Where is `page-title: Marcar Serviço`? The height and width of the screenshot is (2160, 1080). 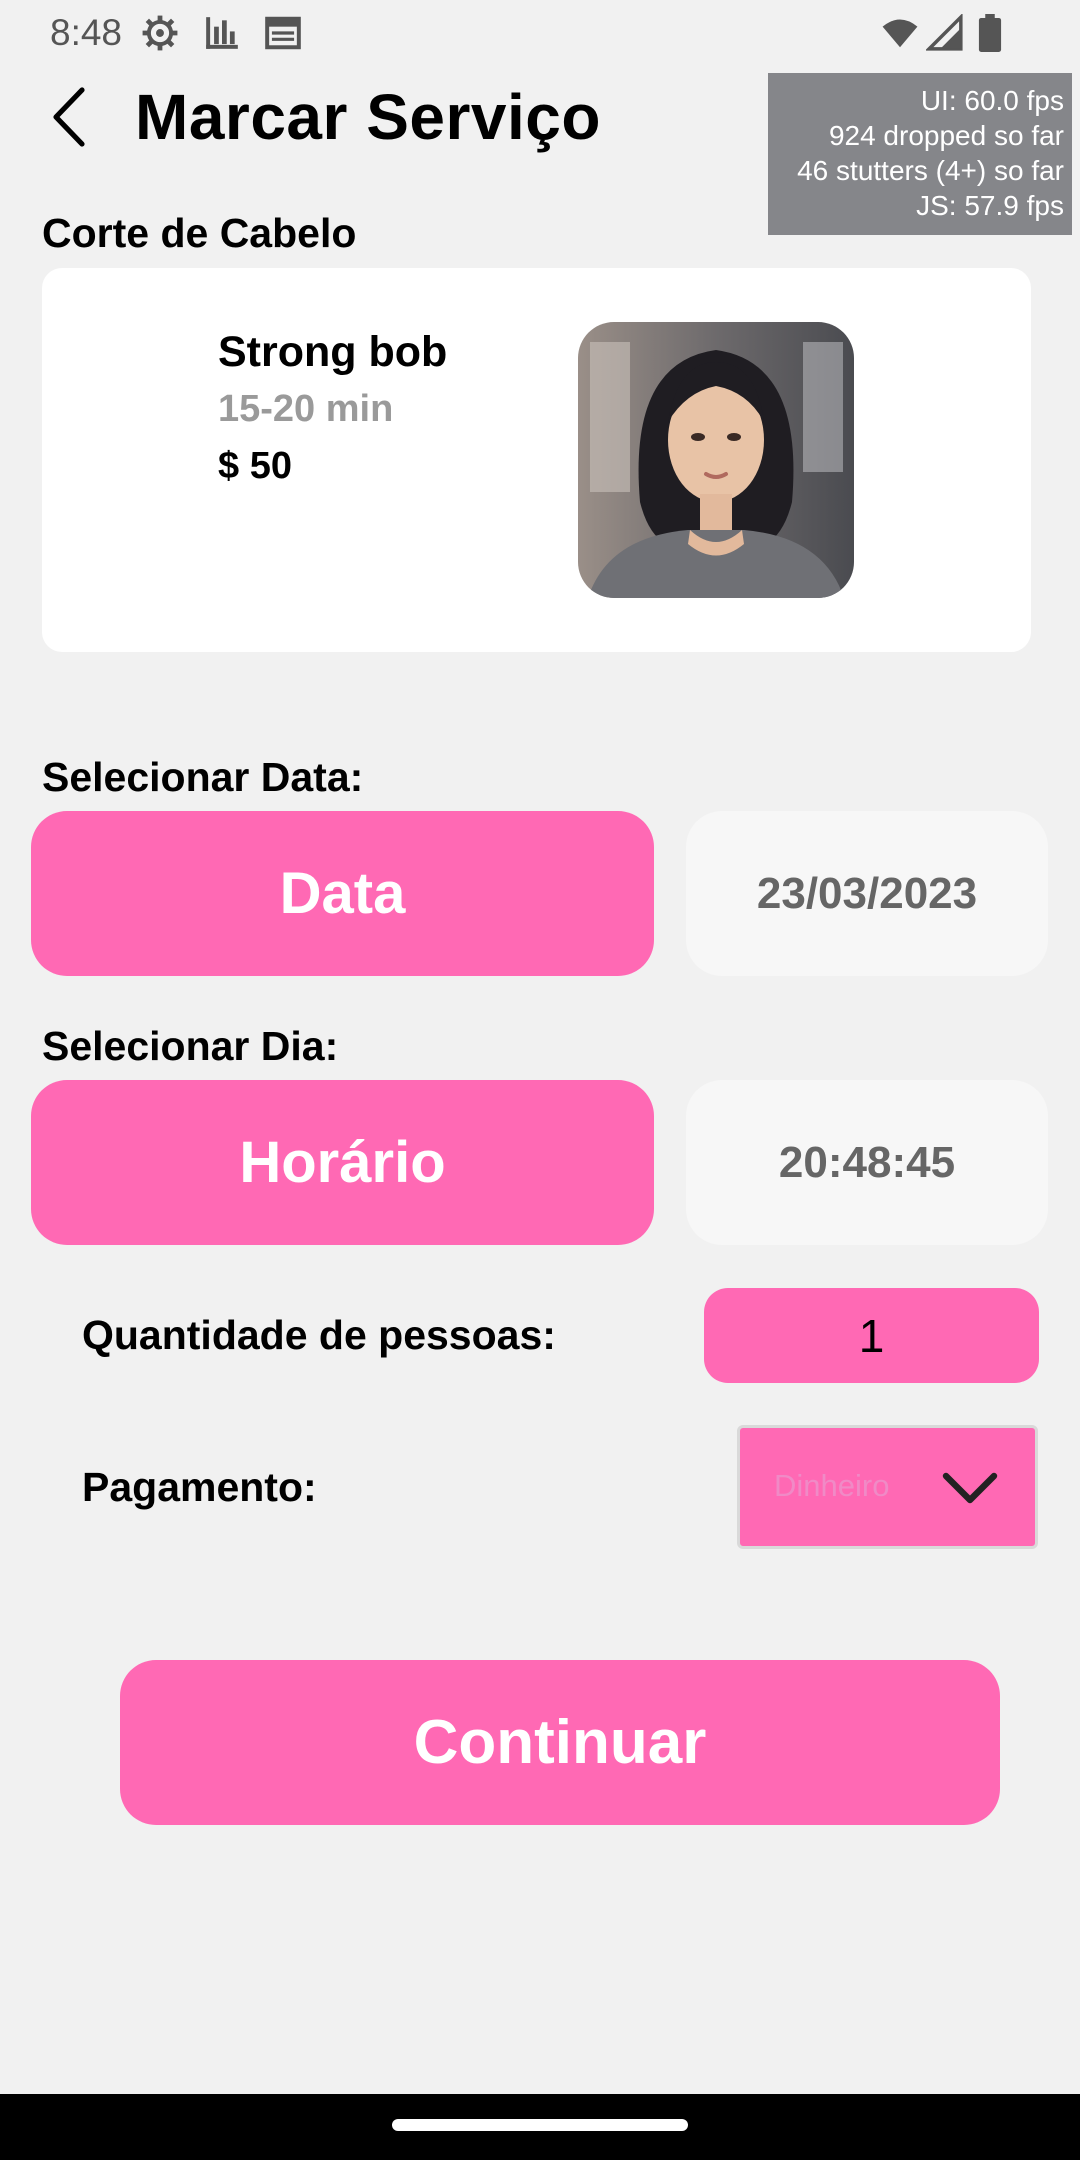 page-title: Marcar Serviço is located at coordinates (368, 117).